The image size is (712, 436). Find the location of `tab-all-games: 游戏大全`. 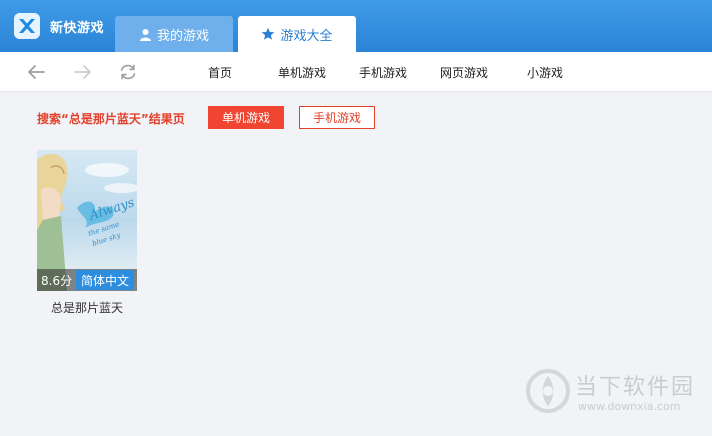

tab-all-games: 游戏大全 is located at coordinates (297, 34).